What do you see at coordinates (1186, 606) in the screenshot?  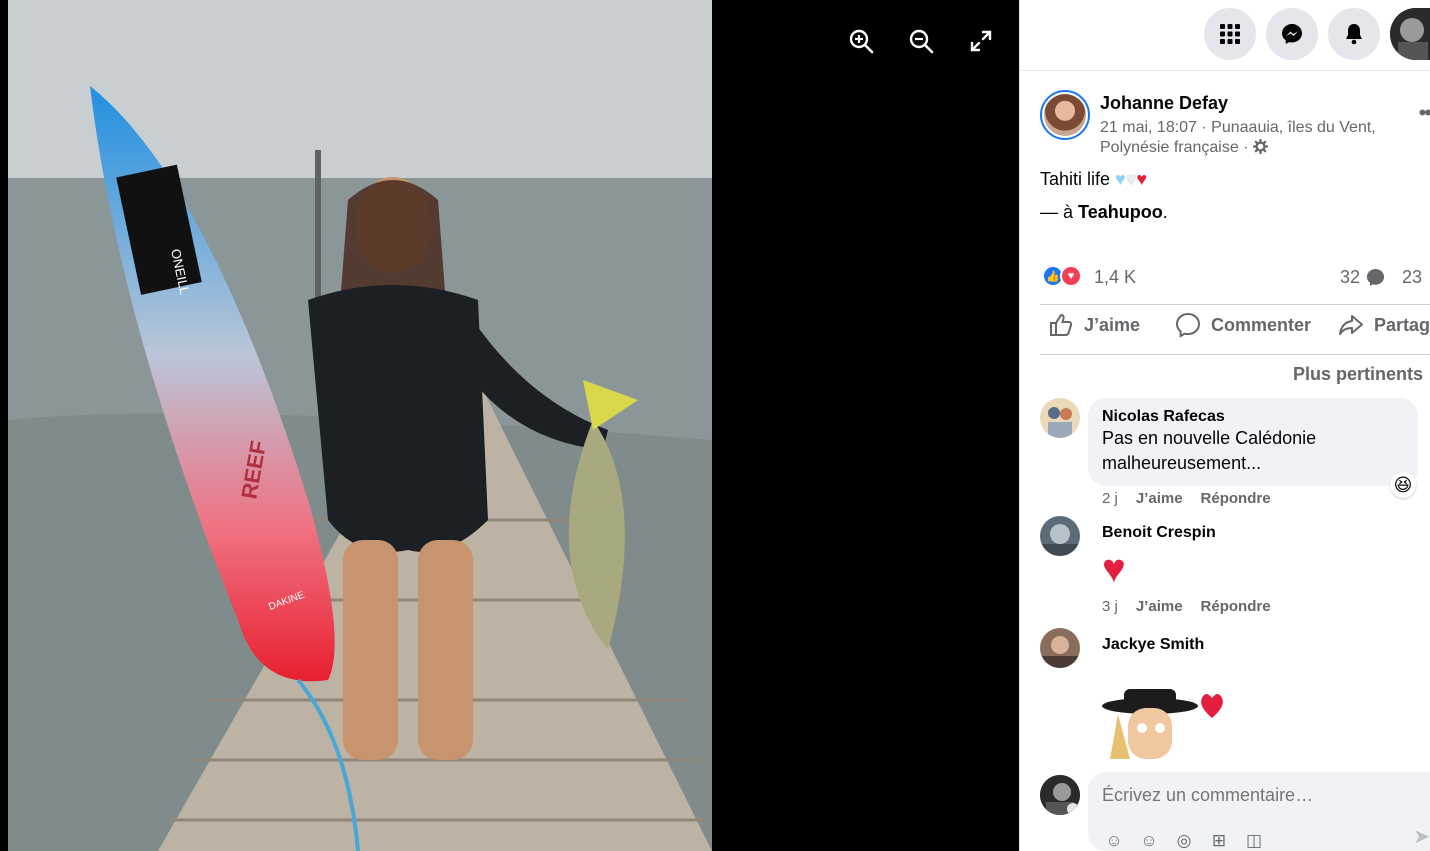 I see `comment-actions: 3 j J’aime Répondre` at bounding box center [1186, 606].